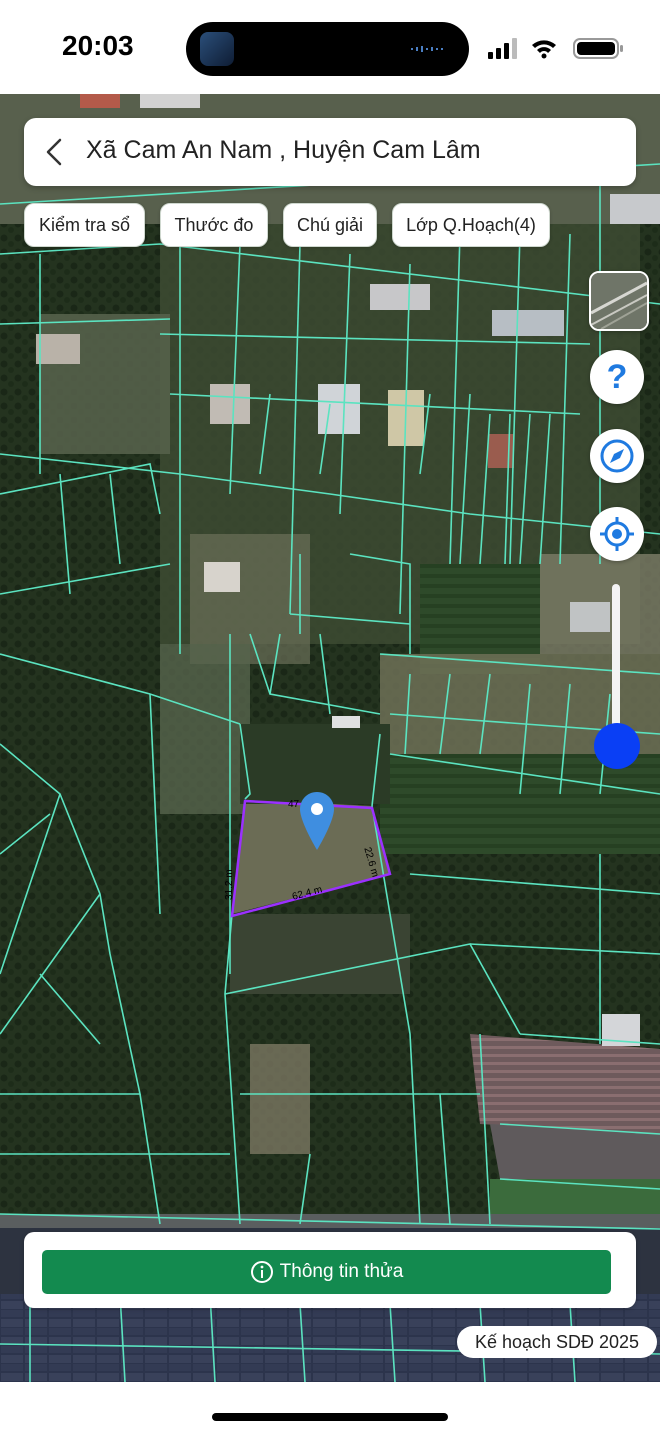 This screenshot has width=660, height=1434. What do you see at coordinates (283, 150) in the screenshot?
I see `location-title: Xã Cam An Nam , Huyện Cam Lâm` at bounding box center [283, 150].